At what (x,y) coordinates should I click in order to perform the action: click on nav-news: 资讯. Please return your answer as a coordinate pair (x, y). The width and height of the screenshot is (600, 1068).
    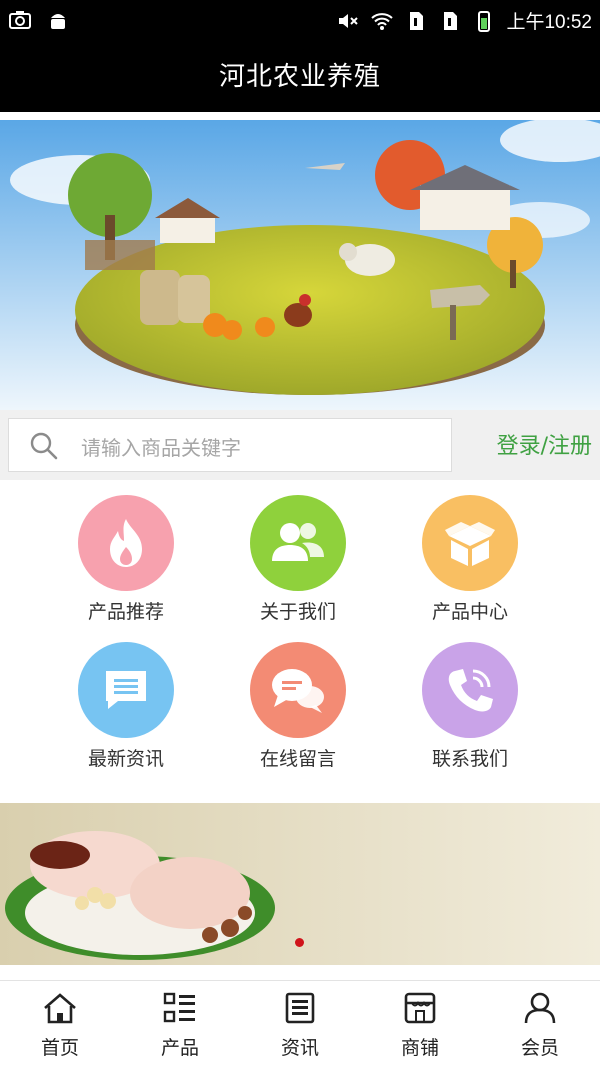
    Looking at the image, I should click on (300, 1025).